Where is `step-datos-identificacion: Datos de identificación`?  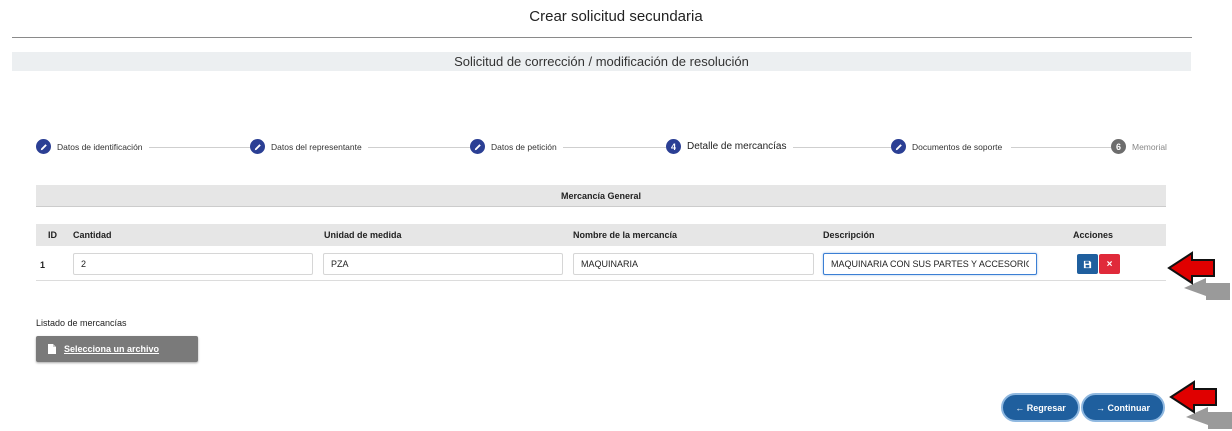 step-datos-identificacion: Datos de identificación is located at coordinates (92, 146).